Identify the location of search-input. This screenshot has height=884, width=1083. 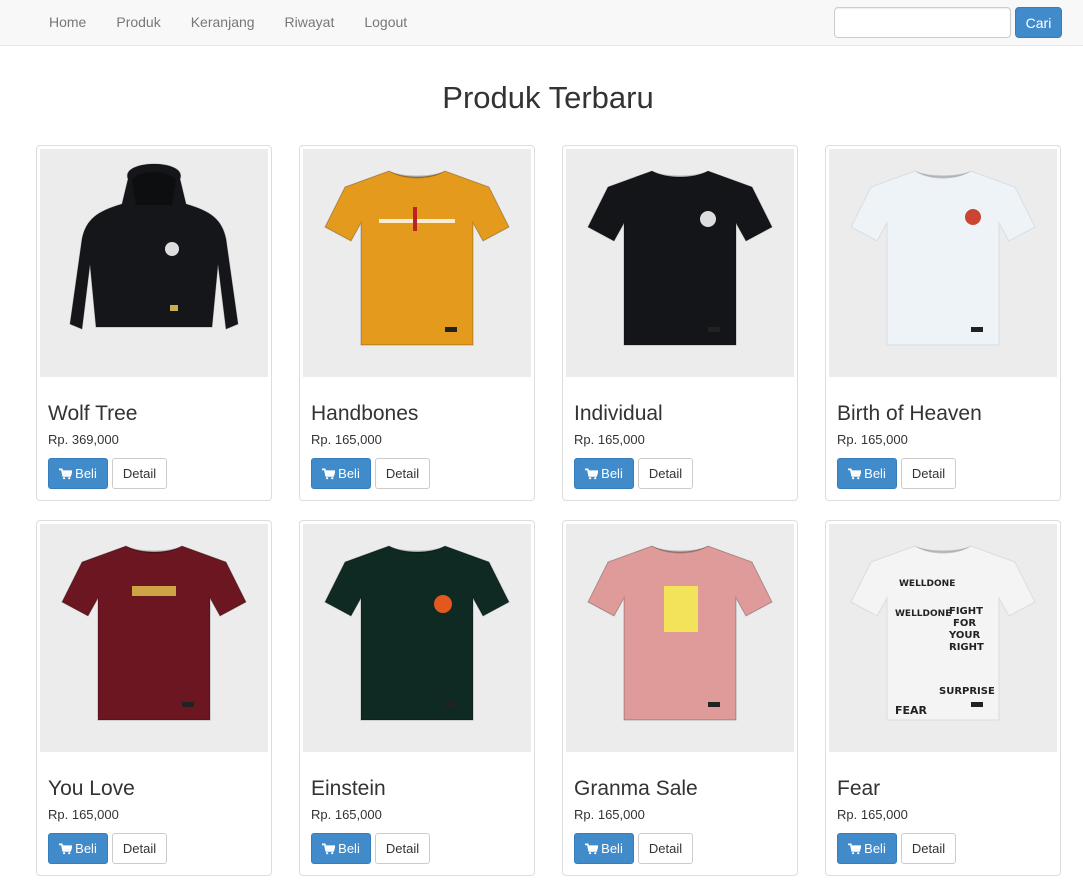
(922, 22).